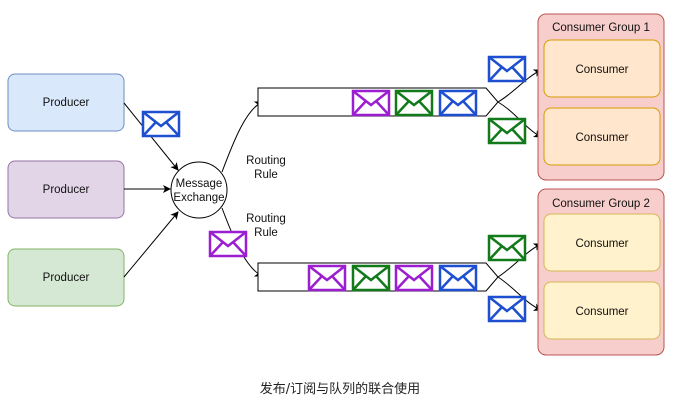  What do you see at coordinates (198, 198) in the screenshot?
I see `exchange-label-line2: Exchange` at bounding box center [198, 198].